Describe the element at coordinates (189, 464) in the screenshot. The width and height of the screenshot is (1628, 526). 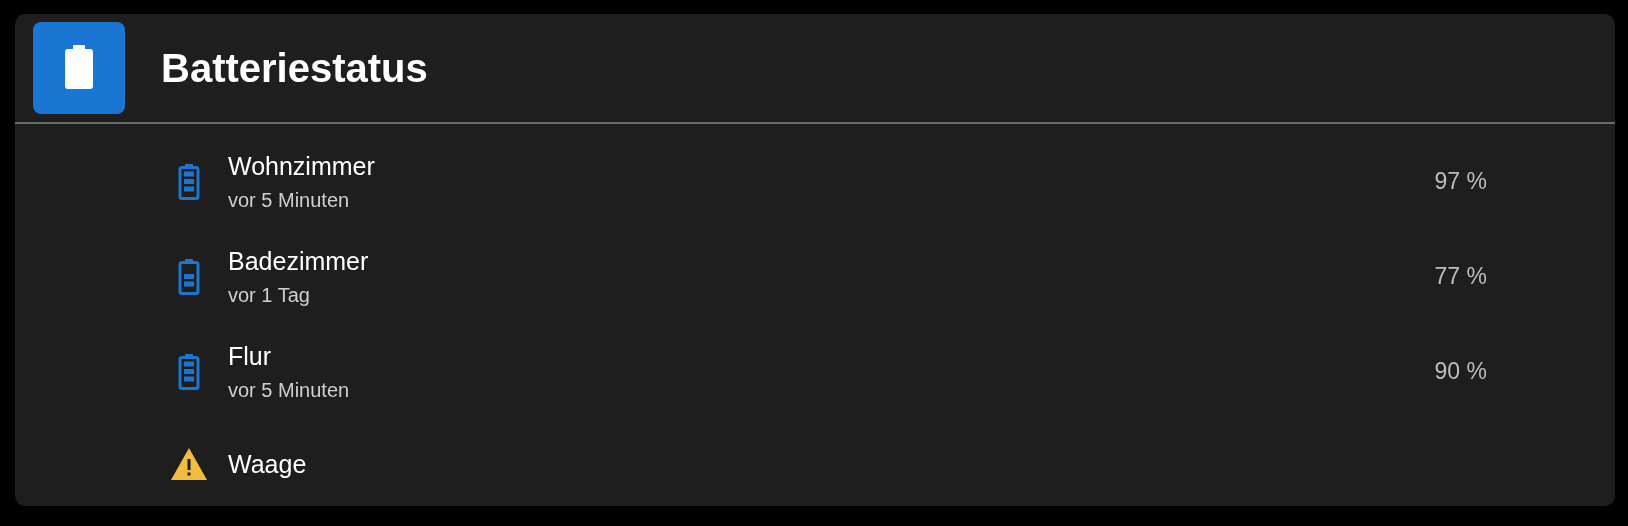
I see `warning-icon` at that location.